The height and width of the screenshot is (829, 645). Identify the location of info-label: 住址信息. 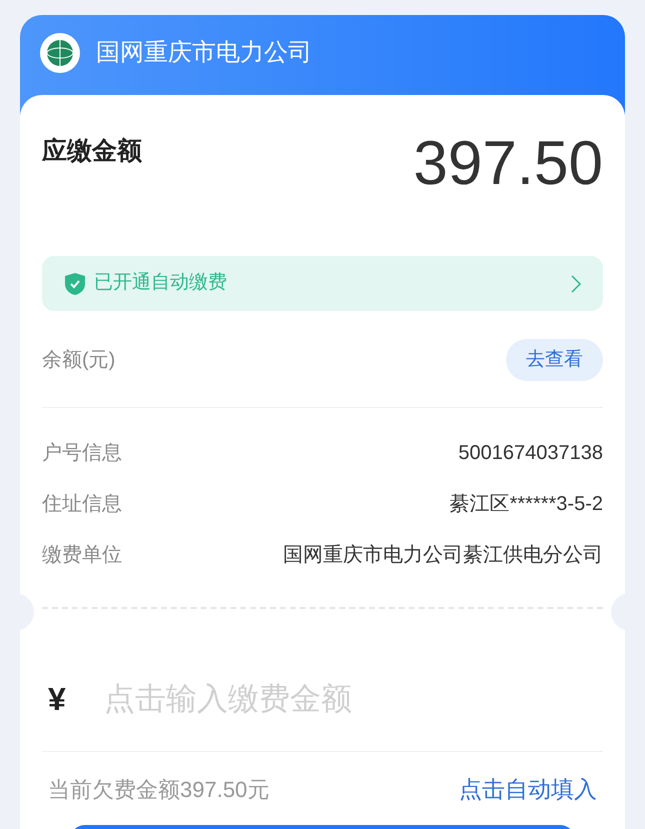
(82, 504).